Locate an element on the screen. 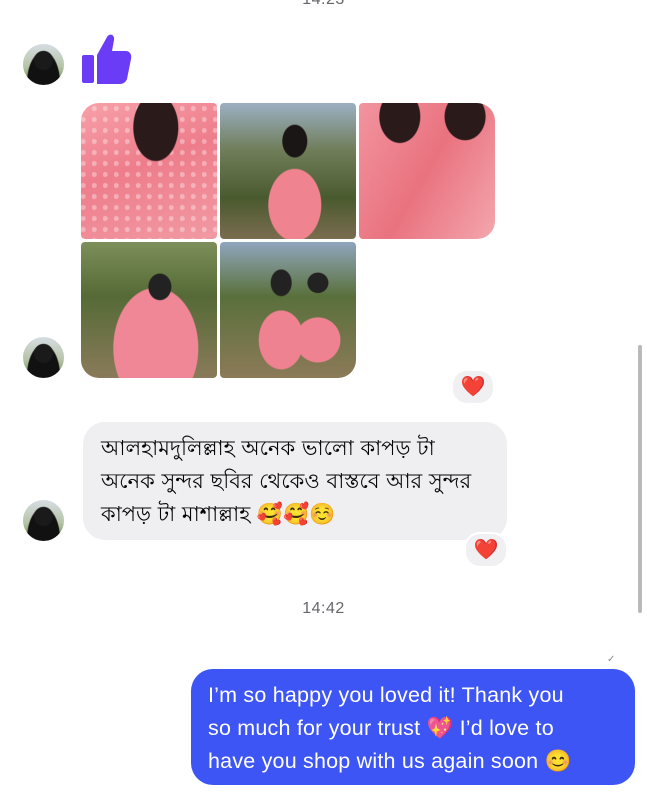 Image resolution: width=647 pixels, height=800 pixels. message-line: আলহামদুলিল্লাহ অনেক ভালো কাপড় টা is located at coordinates (268, 448).